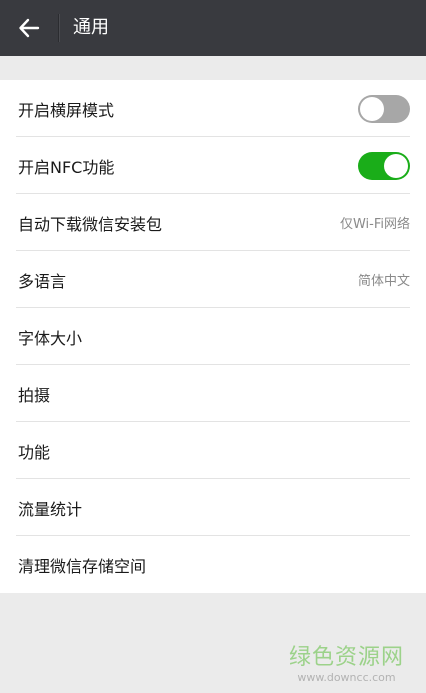 This screenshot has height=693, width=426. Describe the element at coordinates (213, 222) in the screenshot. I see `setting-row-auto-download: 自动下载微信安装包 仅Wi-Fi网络` at that location.